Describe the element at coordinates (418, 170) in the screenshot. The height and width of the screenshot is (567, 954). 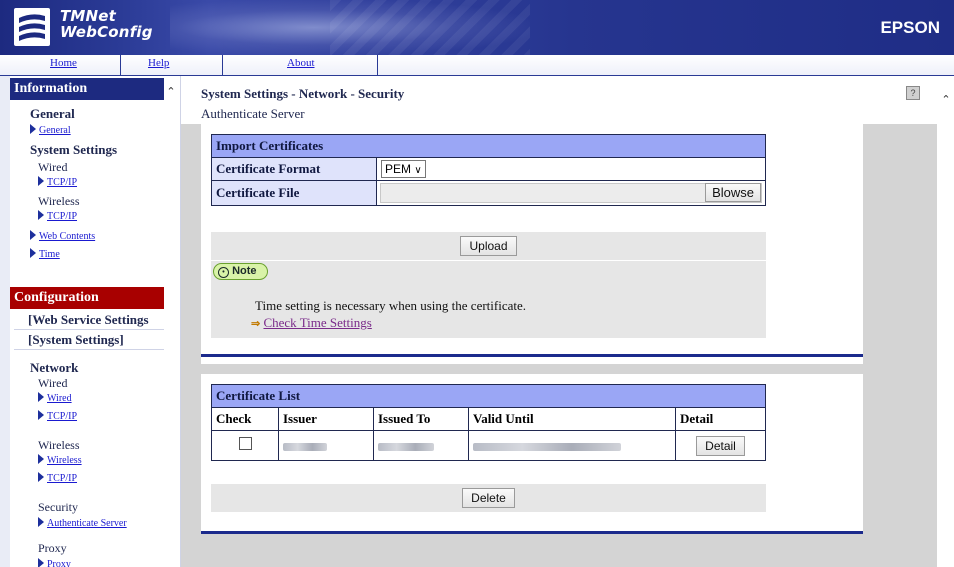
I see `chevron-down-icon: ∨` at that location.